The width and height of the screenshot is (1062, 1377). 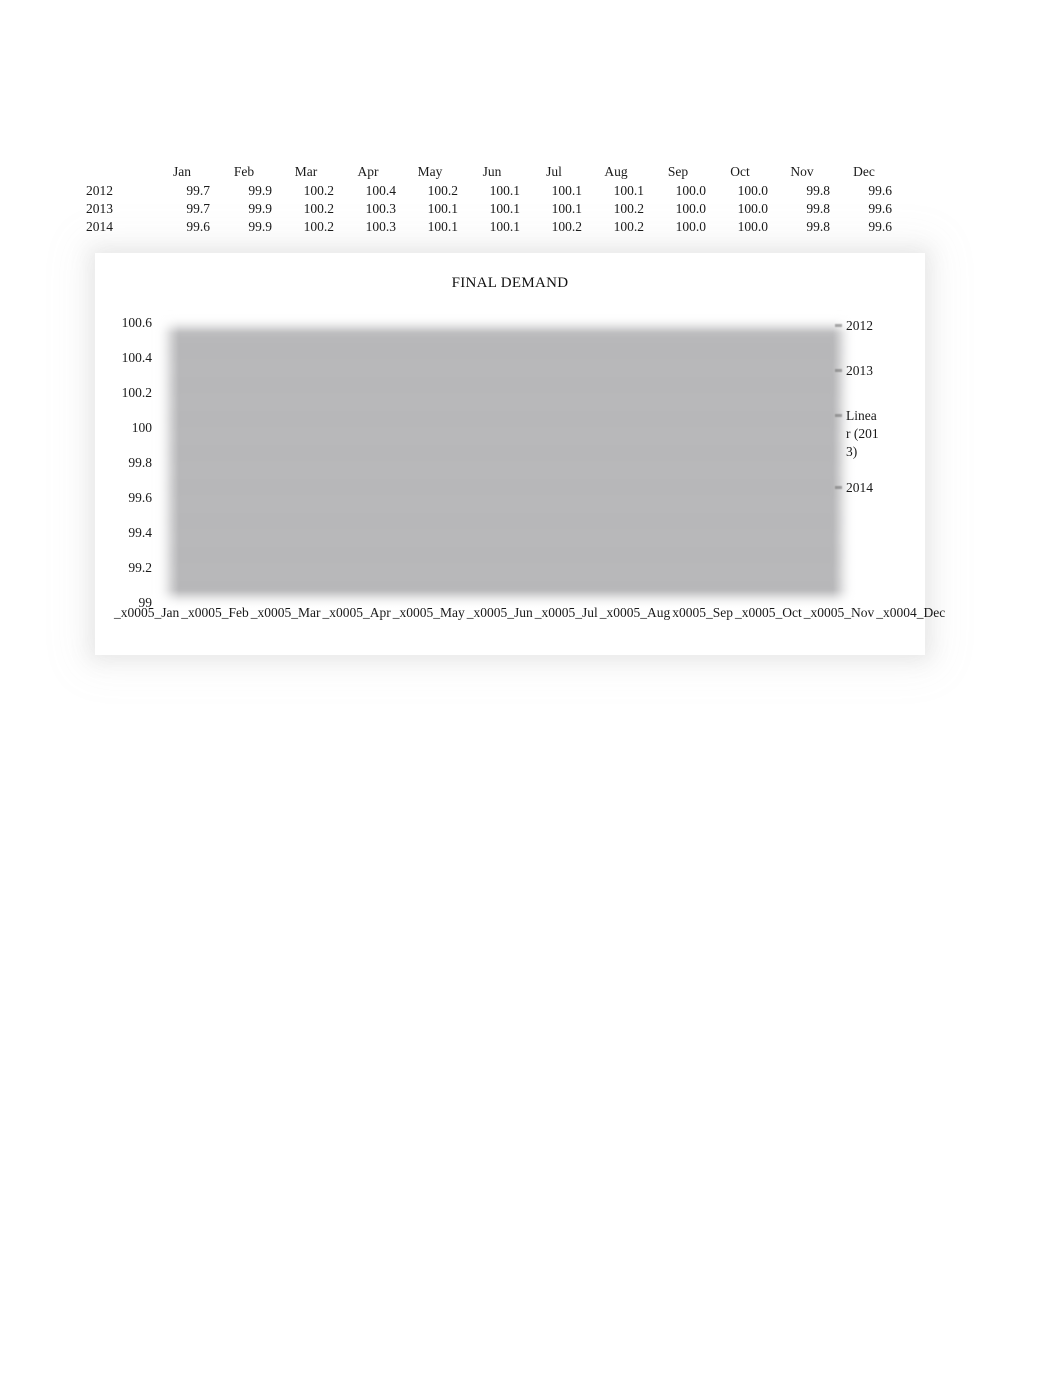 What do you see at coordinates (678, 171) in the screenshot?
I see `column-header-sep: Sep` at bounding box center [678, 171].